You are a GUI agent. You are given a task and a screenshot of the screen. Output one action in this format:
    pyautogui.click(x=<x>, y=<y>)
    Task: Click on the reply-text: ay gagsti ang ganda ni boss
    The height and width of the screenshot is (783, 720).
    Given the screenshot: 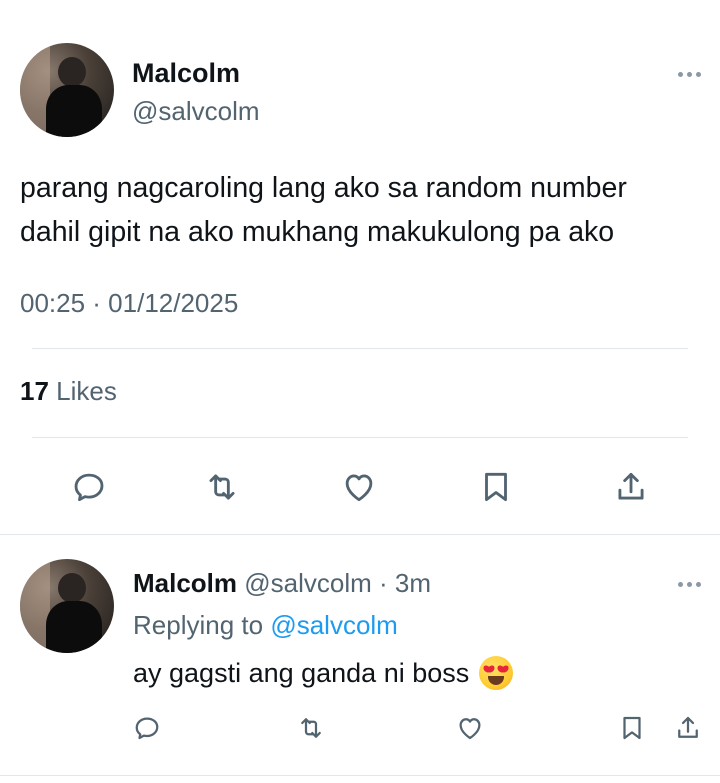 What is the action you would take?
    pyautogui.click(x=323, y=673)
    